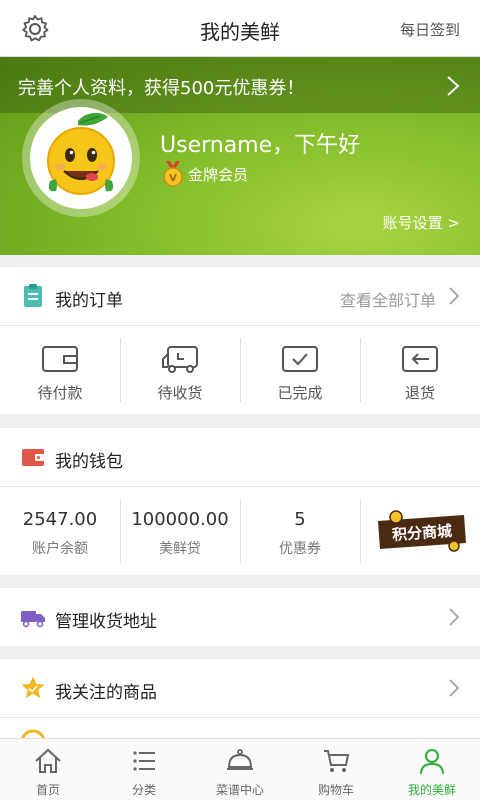 Image resolution: width=480 pixels, height=800 pixels. I want to click on star-icon, so click(33, 687).